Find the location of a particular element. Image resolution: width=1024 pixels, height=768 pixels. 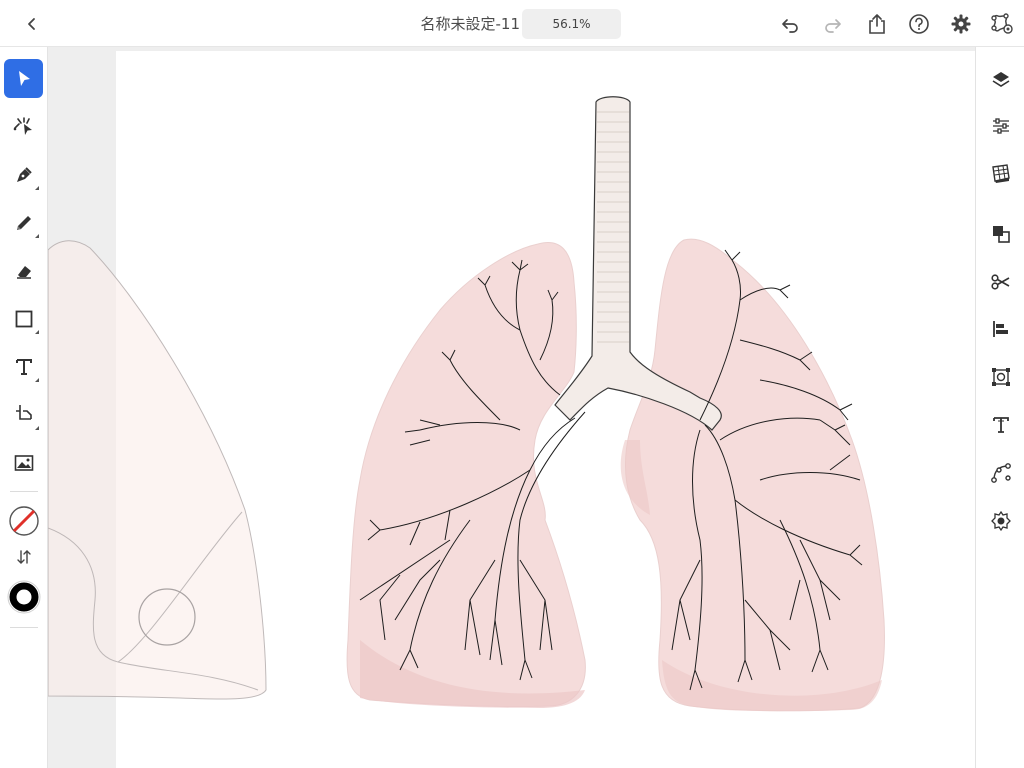

direct-selection-tool is located at coordinates (23, 126).